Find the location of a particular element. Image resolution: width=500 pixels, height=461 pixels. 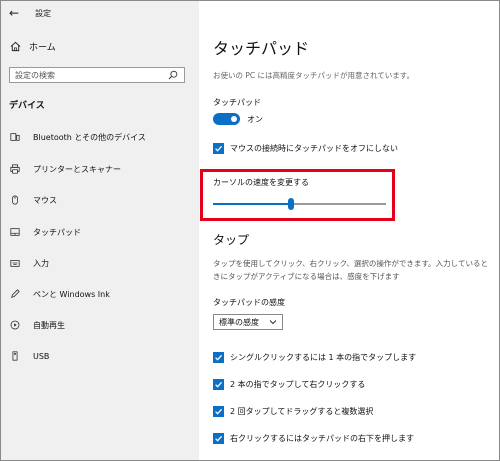

sidebar-item-autoplay: 自動再生 is located at coordinates (101, 325).